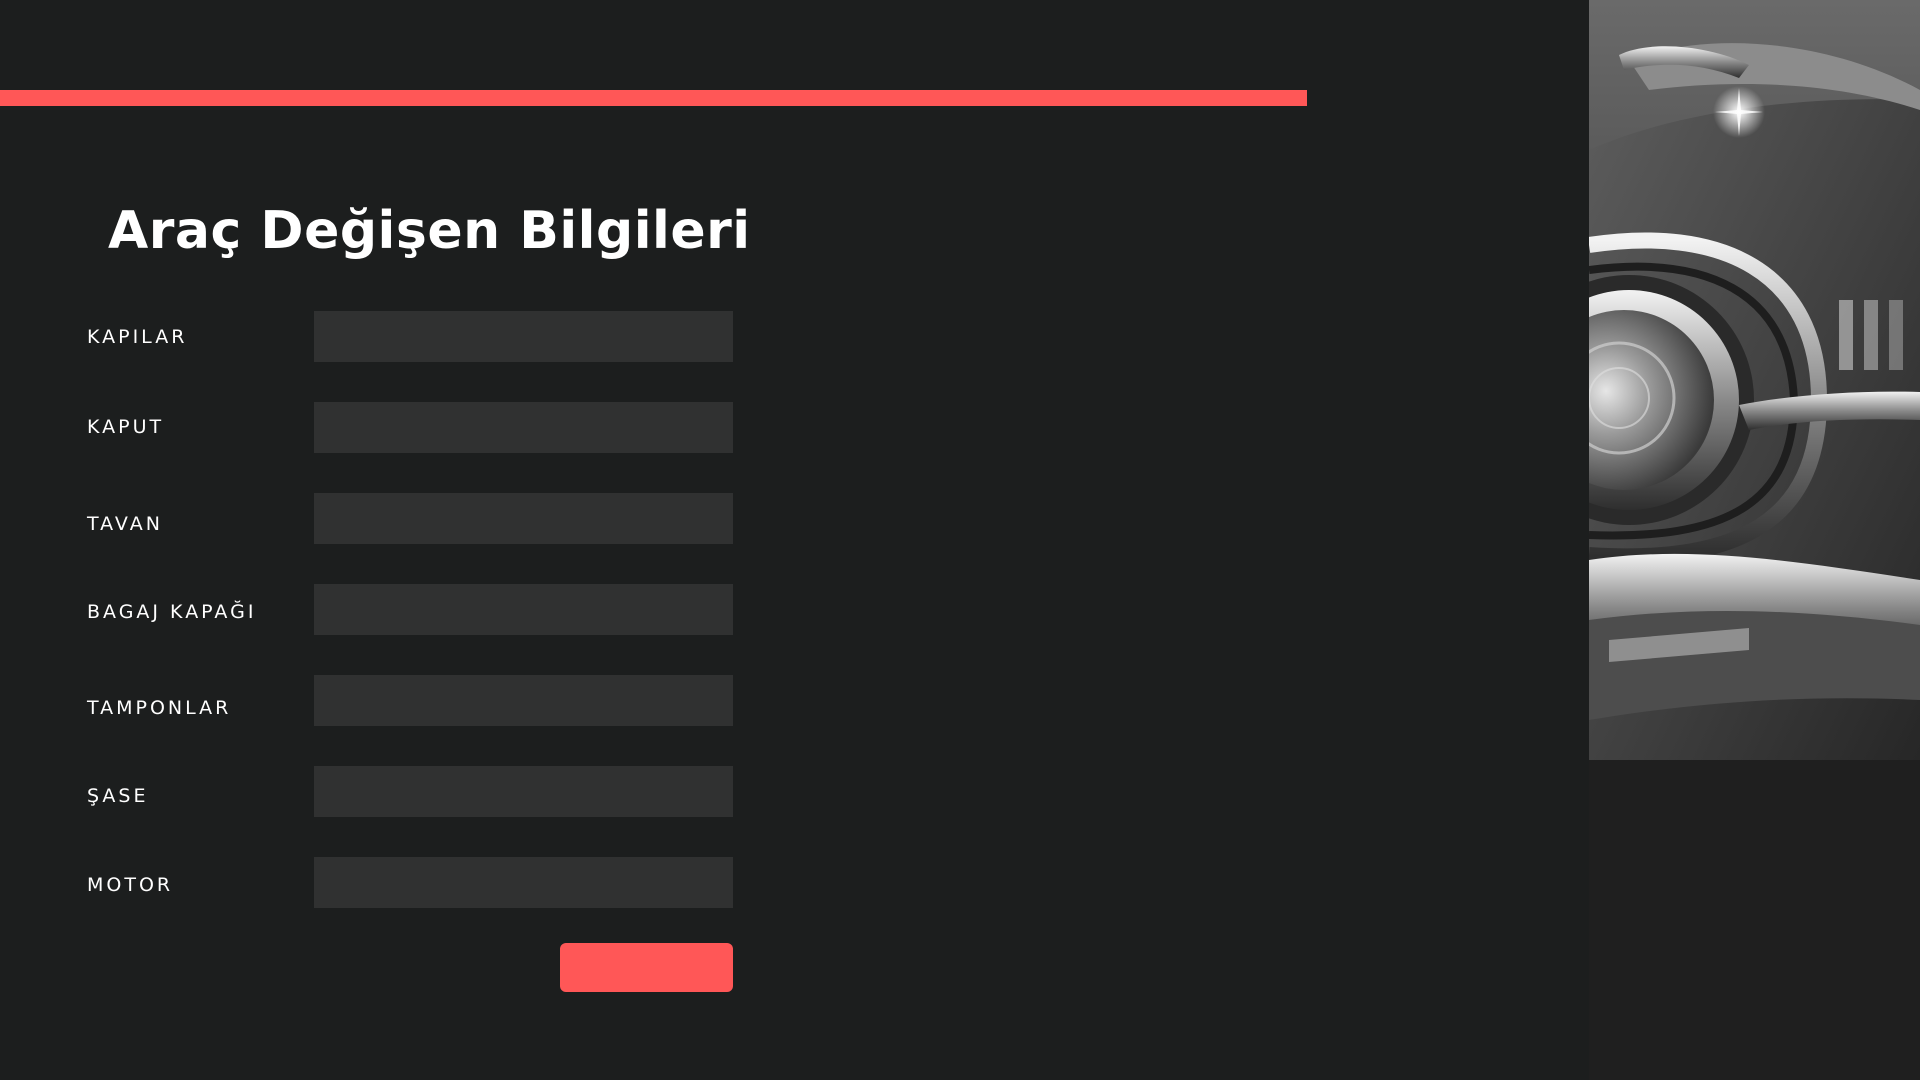  Describe the element at coordinates (130, 885) in the screenshot. I see `engine-label: MOTOR` at that location.